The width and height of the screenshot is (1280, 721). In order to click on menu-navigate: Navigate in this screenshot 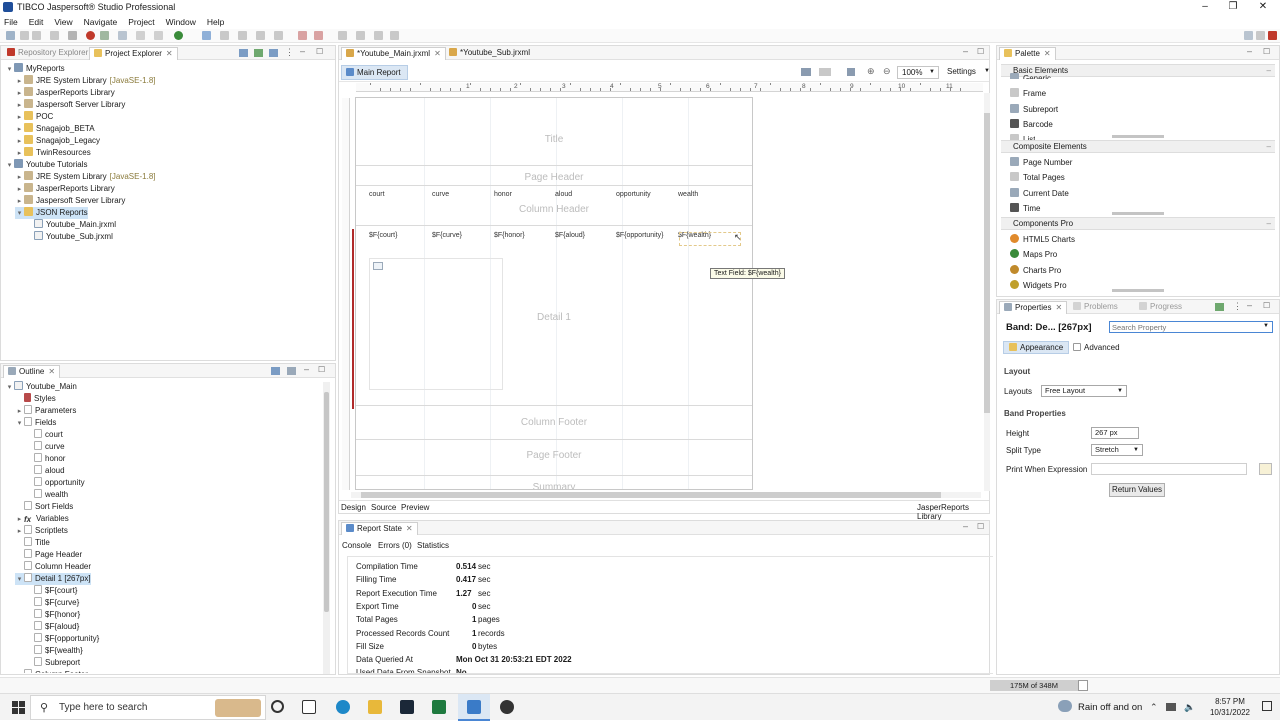, I will do `click(101, 22)`.